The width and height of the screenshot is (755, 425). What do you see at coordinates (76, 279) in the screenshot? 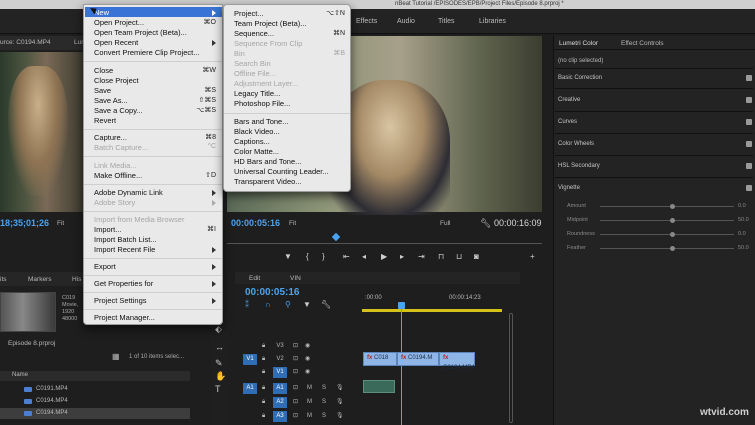
I see `tab-history: His` at bounding box center [76, 279].